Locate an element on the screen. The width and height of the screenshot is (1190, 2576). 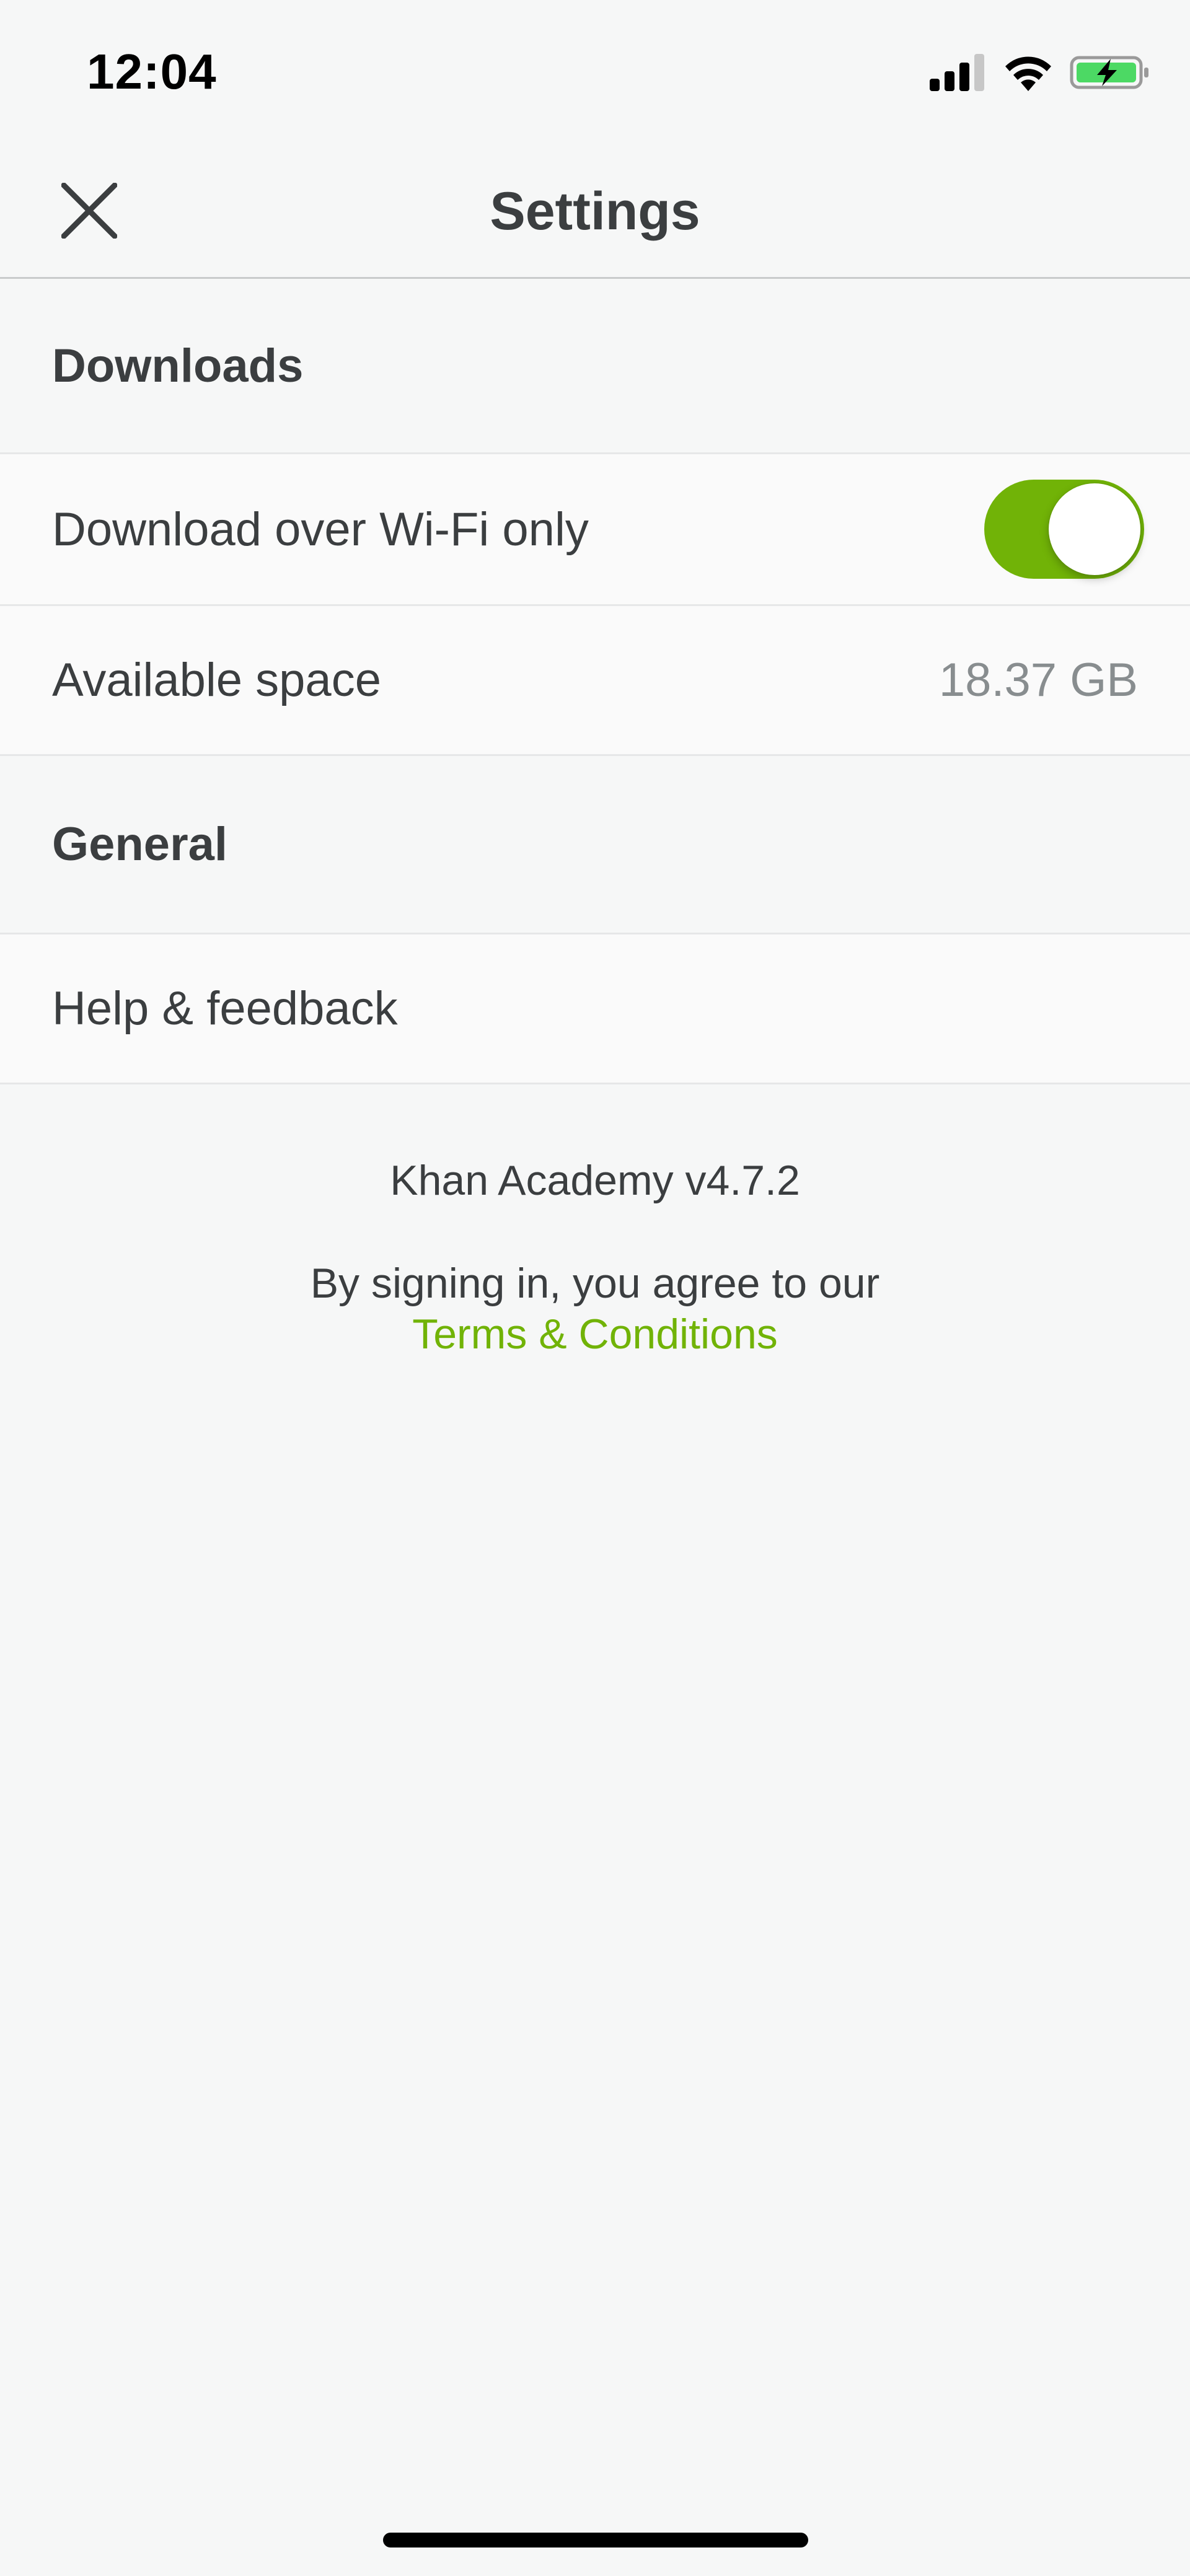
status-bar: 12:04 is located at coordinates (595, 72).